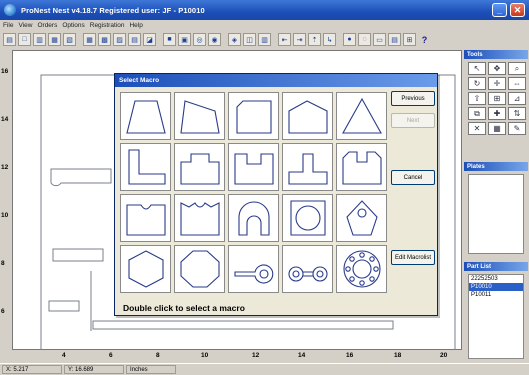  Describe the element at coordinates (413, 98) in the screenshot. I see `previous-button: Previous` at that location.